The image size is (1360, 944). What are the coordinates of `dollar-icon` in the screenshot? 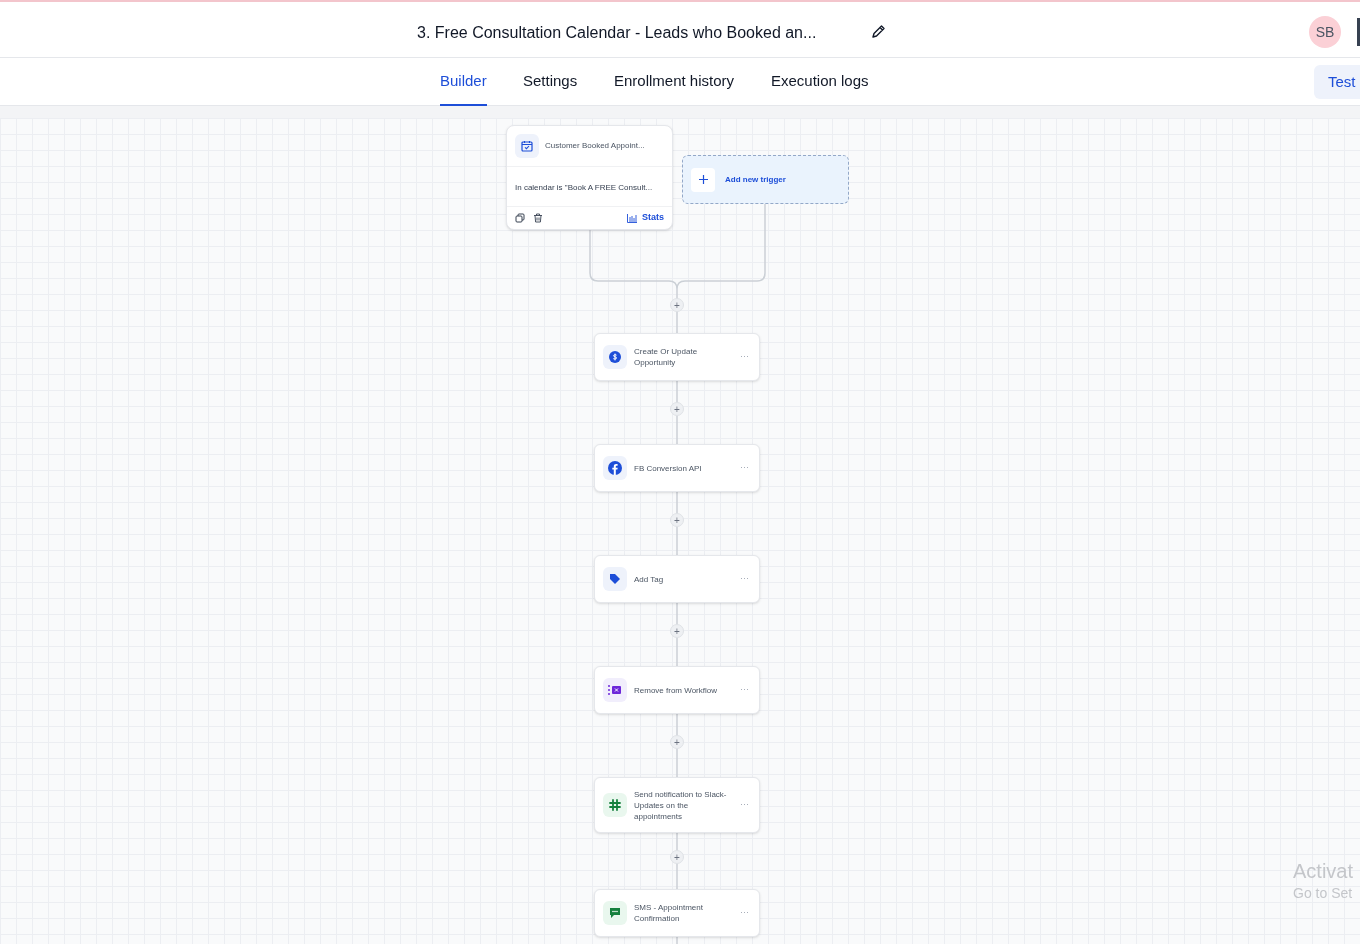 It's located at (615, 357).